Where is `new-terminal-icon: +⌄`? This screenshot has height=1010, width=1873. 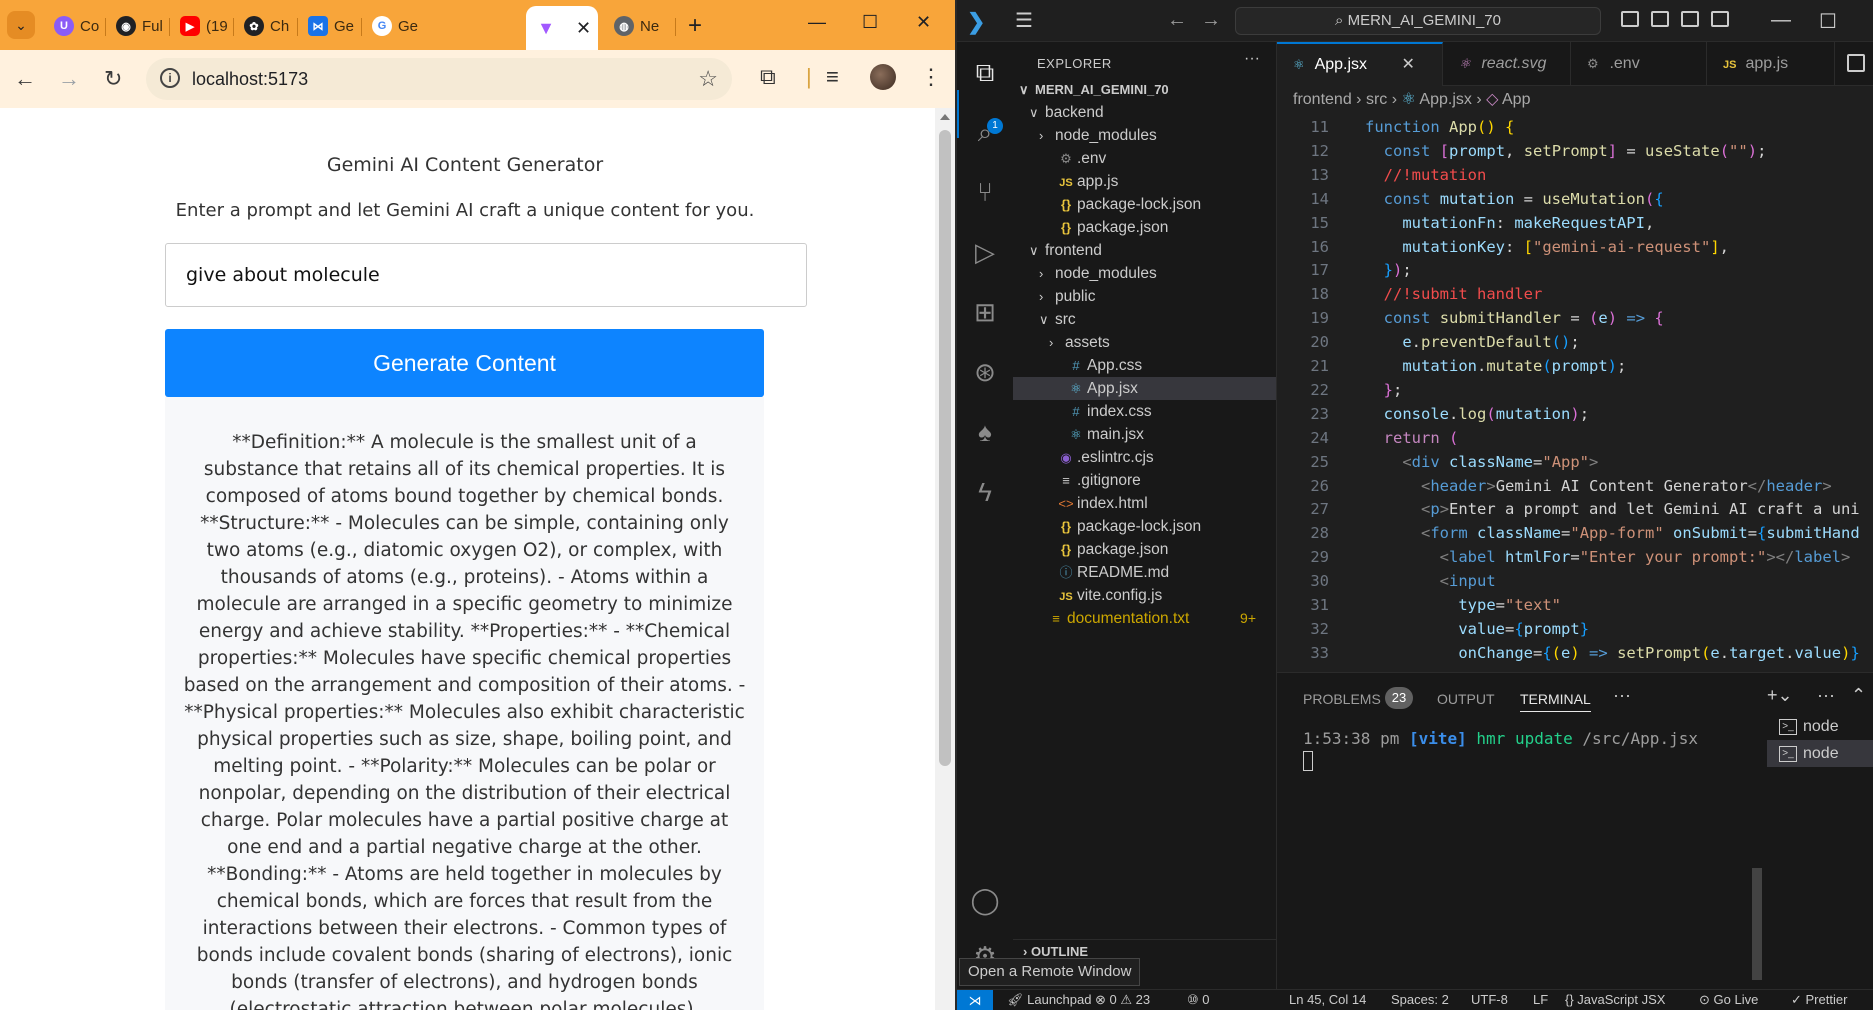 new-terminal-icon: +⌄ is located at coordinates (1780, 695).